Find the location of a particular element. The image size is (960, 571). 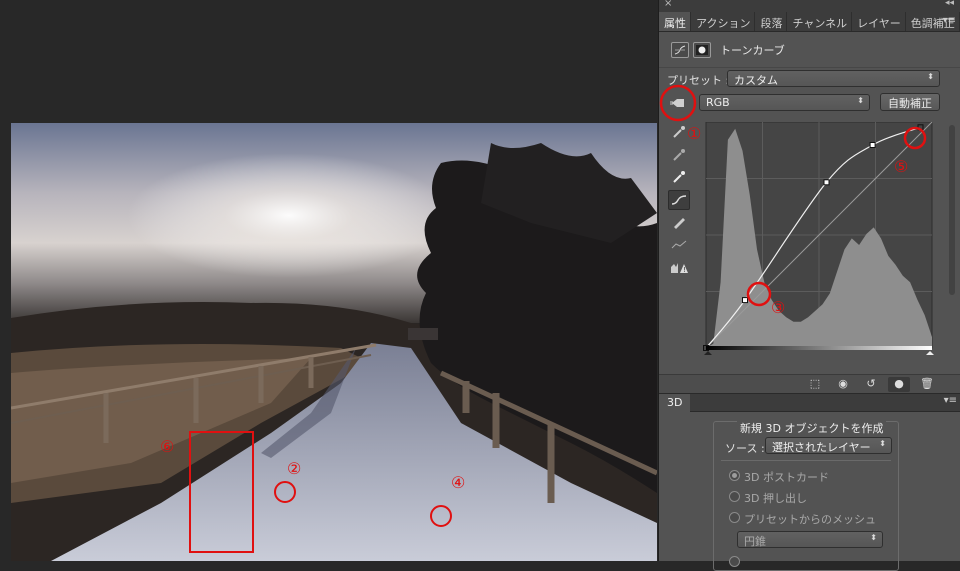

tab-properties: 属性 is located at coordinates (675, 21).